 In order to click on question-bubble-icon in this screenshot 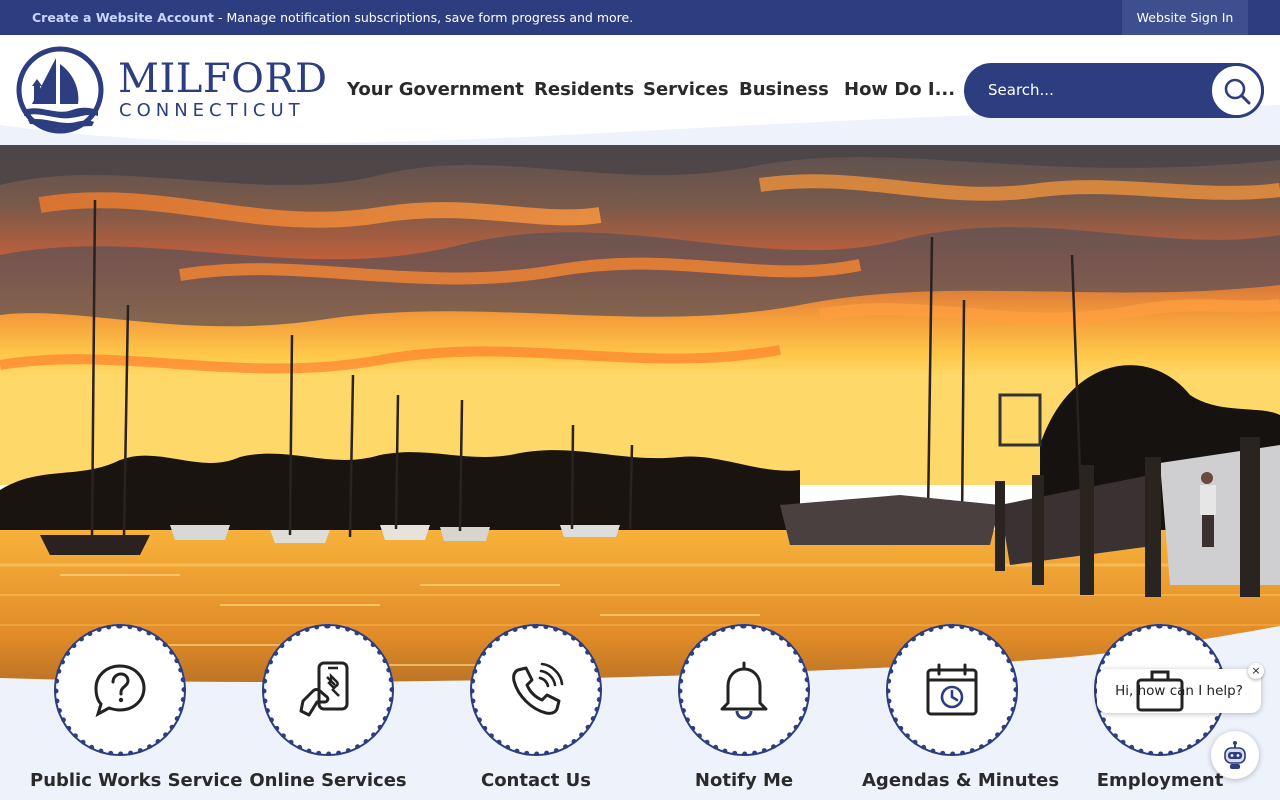, I will do `click(120, 691)`.